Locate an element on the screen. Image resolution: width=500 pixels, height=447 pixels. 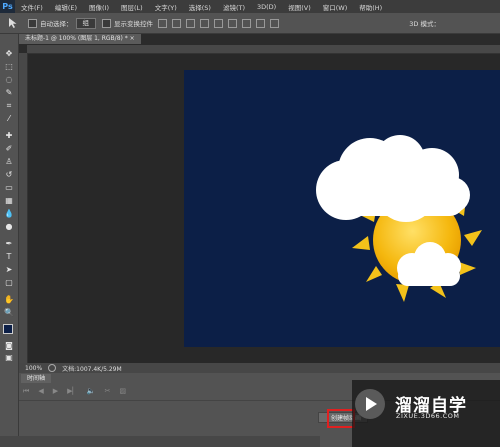
menu-layer: 图层(L) is located at coordinates (132, 7).